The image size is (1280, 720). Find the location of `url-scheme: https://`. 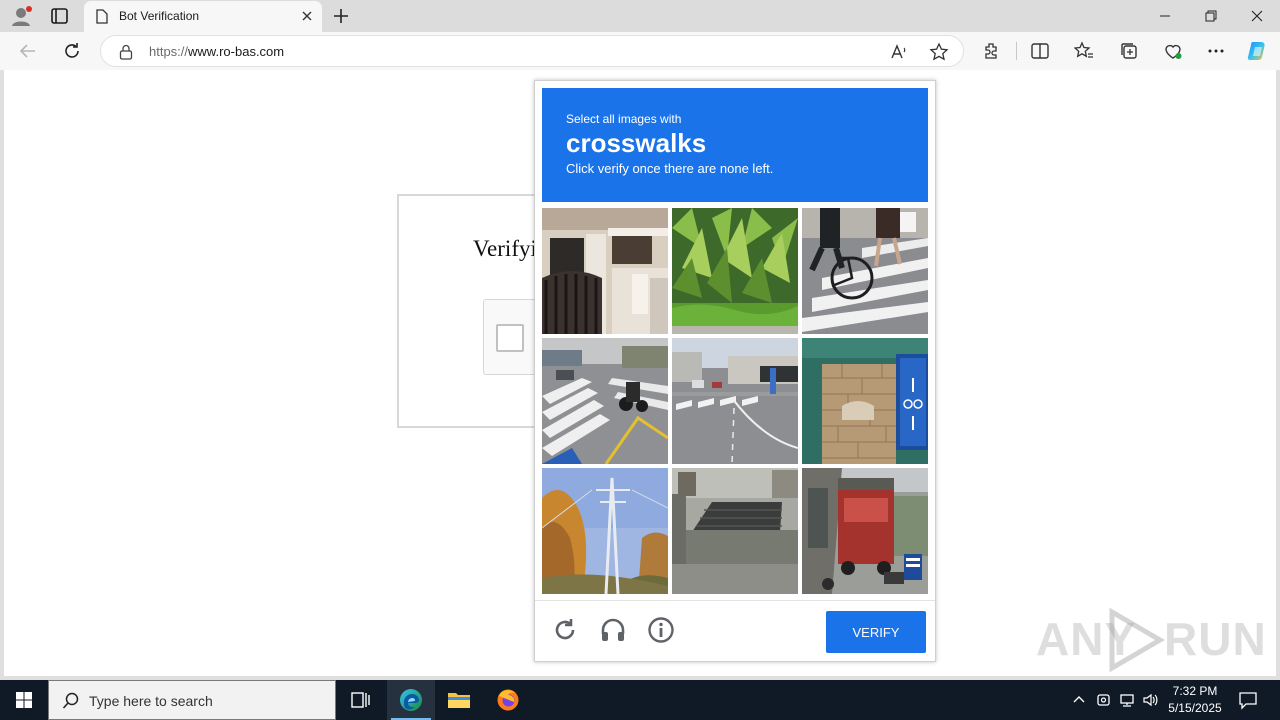

url-scheme: https:// is located at coordinates (169, 51).